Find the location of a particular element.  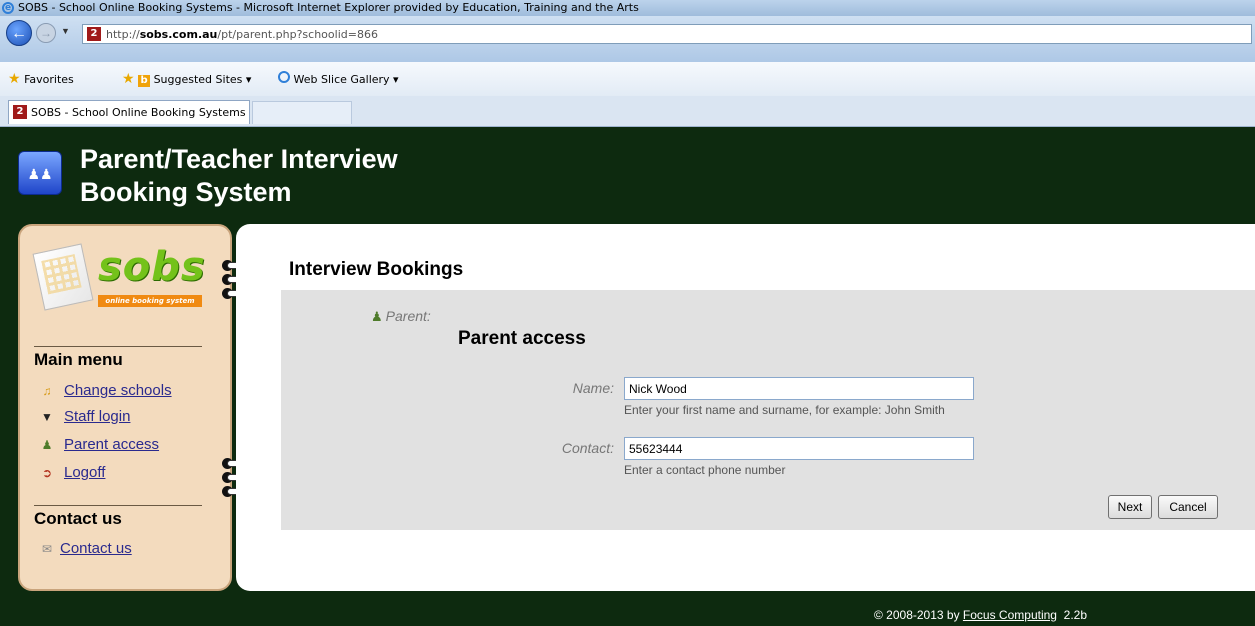

menu-item-contact-us: ✉ Contact us is located at coordinates (85, 548).